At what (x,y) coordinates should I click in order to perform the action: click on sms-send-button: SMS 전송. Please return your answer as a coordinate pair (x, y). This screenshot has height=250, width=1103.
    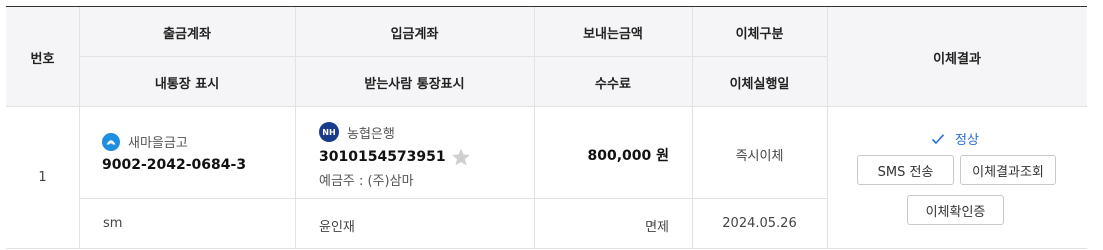
    Looking at the image, I should click on (905, 170).